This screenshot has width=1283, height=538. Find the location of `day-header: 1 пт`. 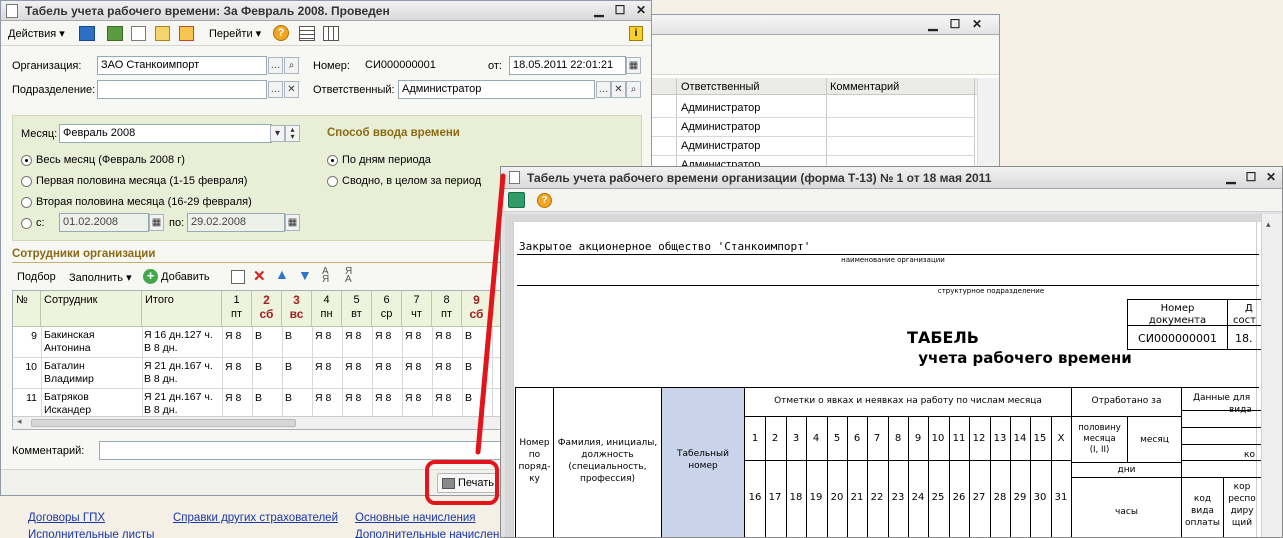

day-header: 1 пт is located at coordinates (237, 309).